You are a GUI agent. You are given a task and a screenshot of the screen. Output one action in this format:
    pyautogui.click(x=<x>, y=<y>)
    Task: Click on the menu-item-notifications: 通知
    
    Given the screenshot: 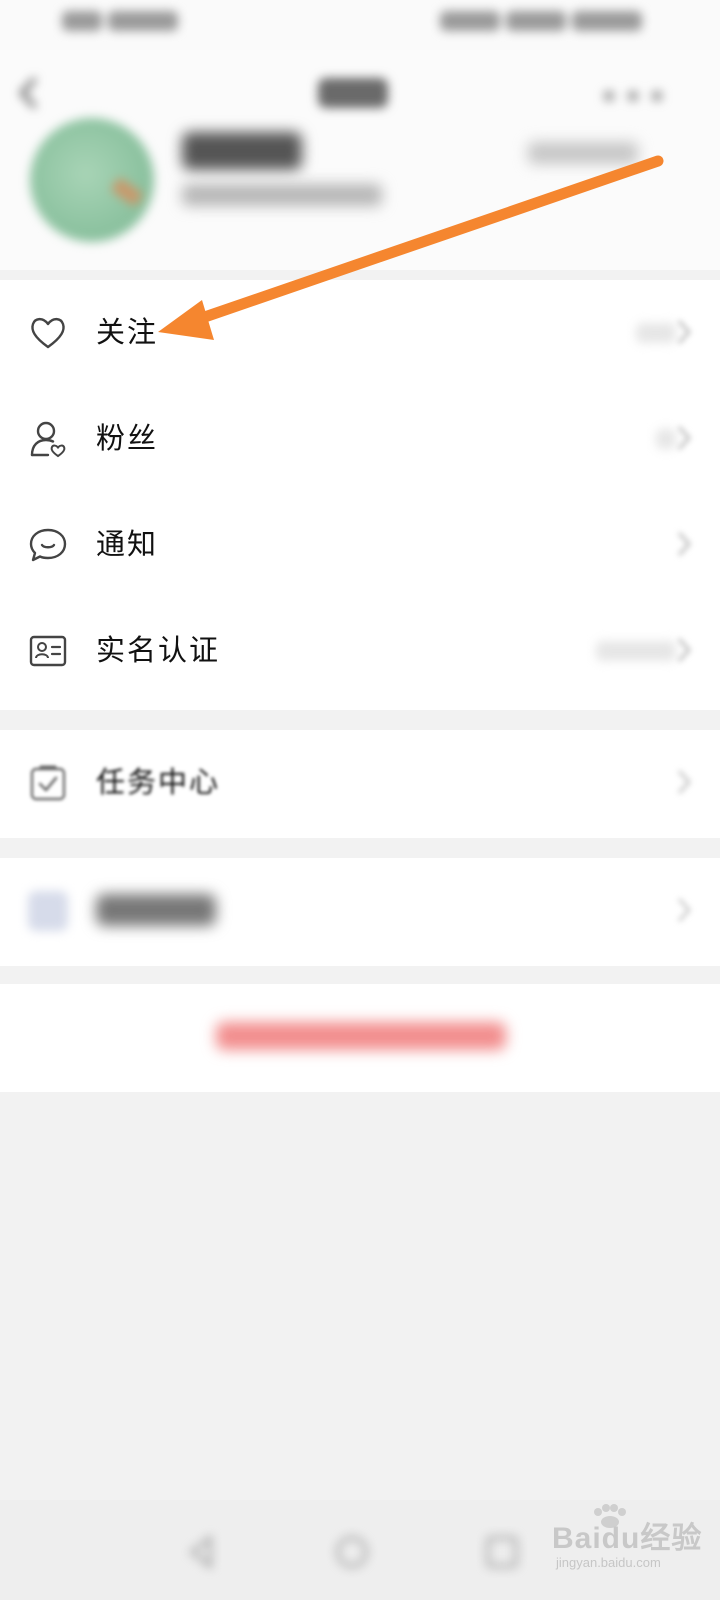 What is the action you would take?
    pyautogui.click(x=360, y=545)
    